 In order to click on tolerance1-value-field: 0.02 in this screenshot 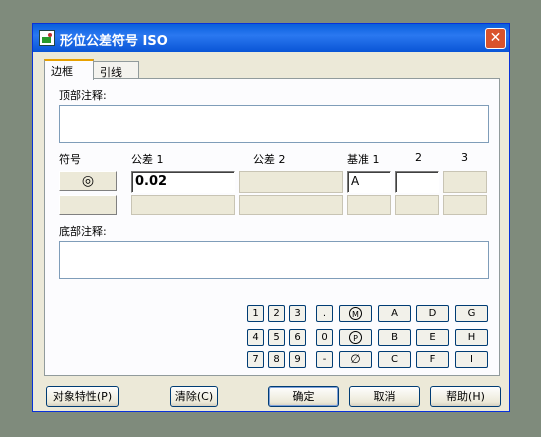, I will do `click(183, 182)`.